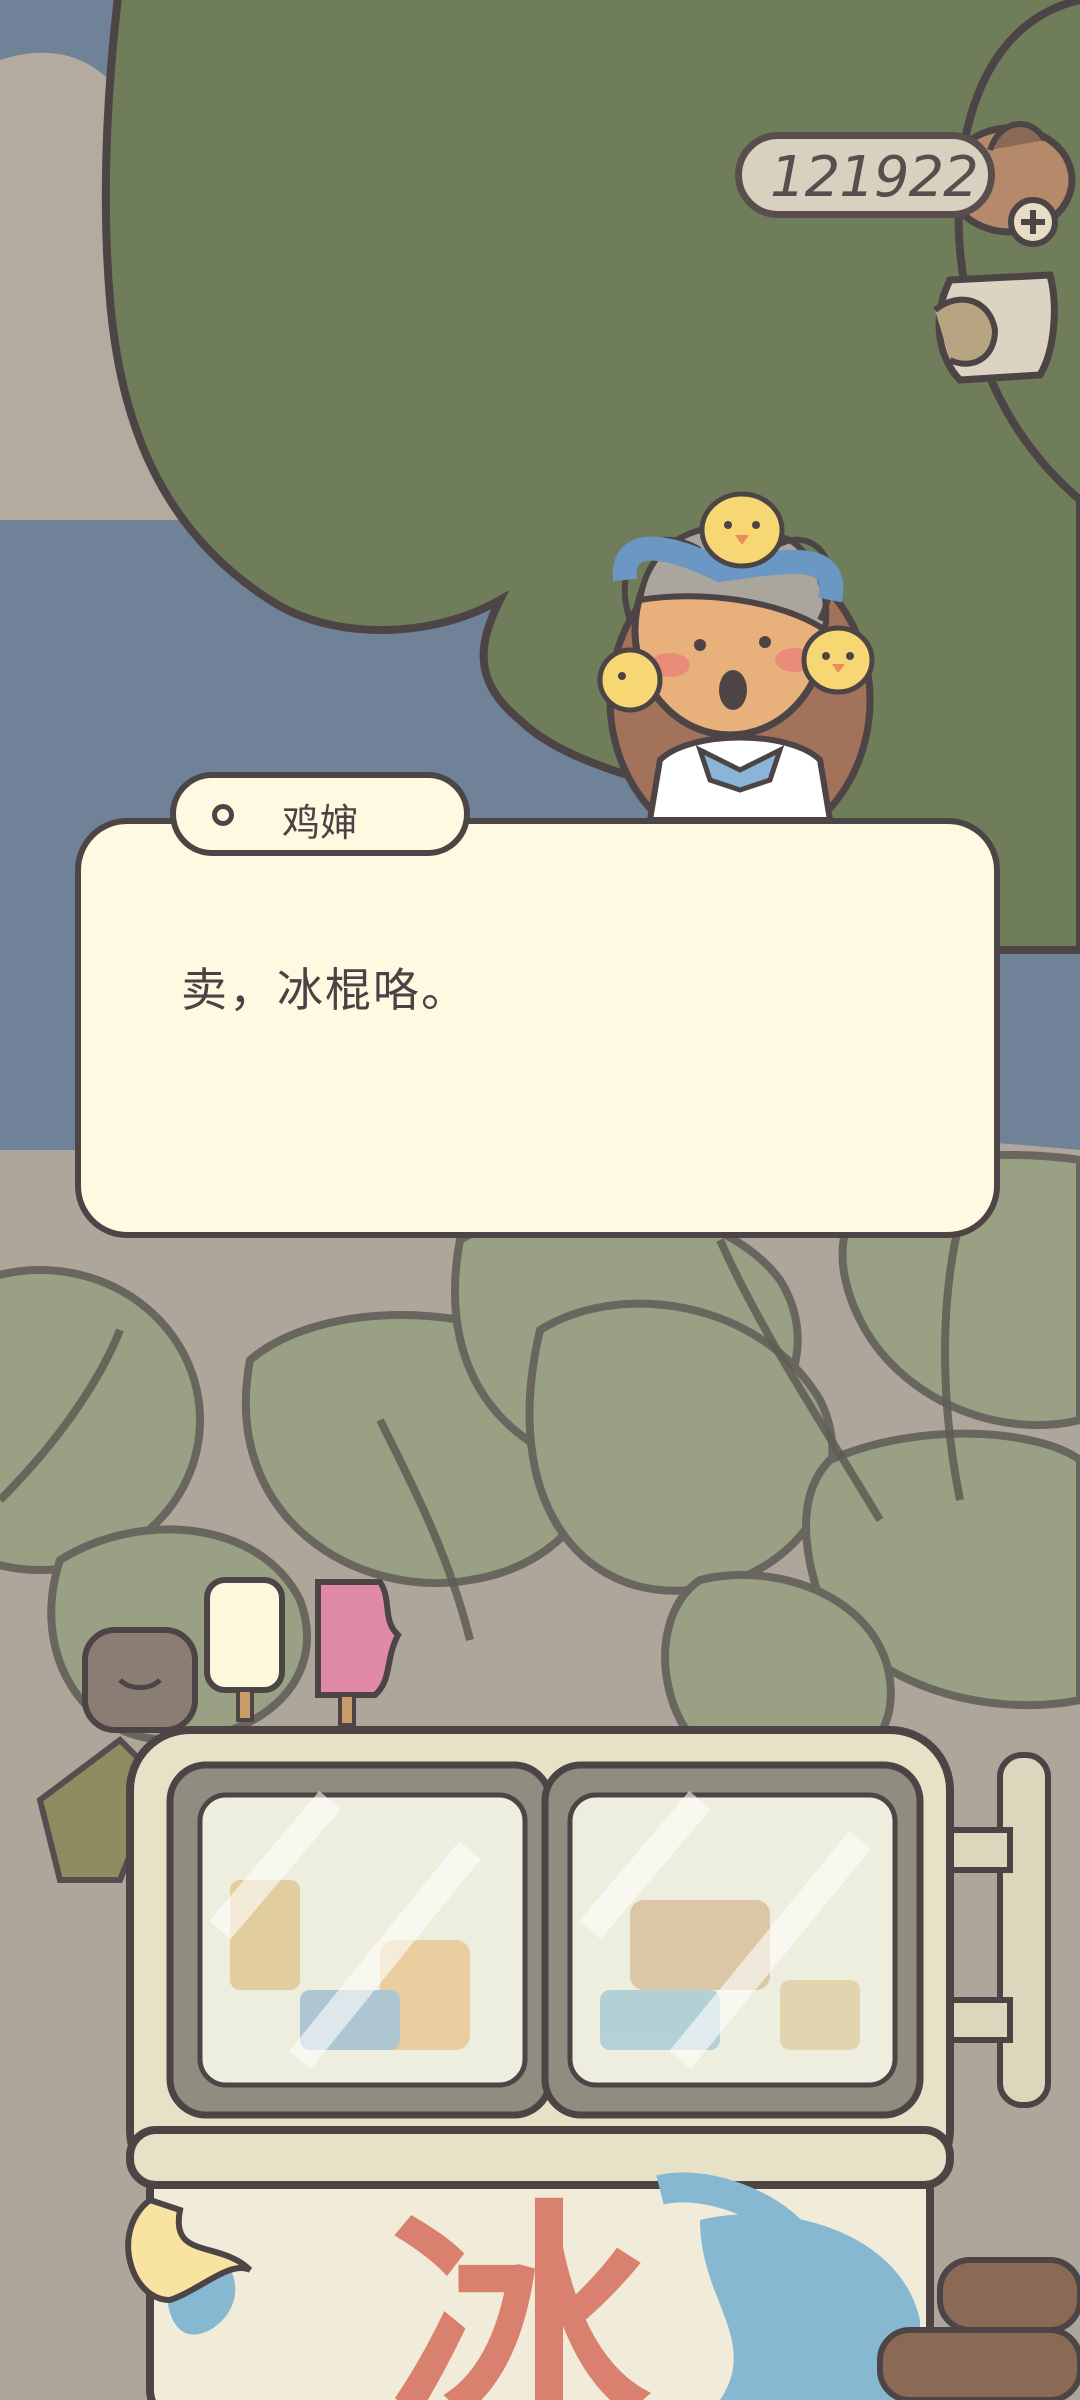 The width and height of the screenshot is (1080, 2400). I want to click on speaker-nameplate: 鸡婶, so click(320, 814).